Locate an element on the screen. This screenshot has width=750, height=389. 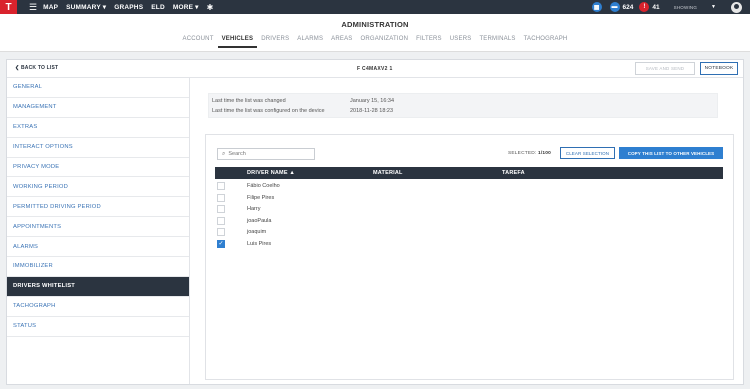
search-icon: ⌕ is located at coordinates (224, 153).